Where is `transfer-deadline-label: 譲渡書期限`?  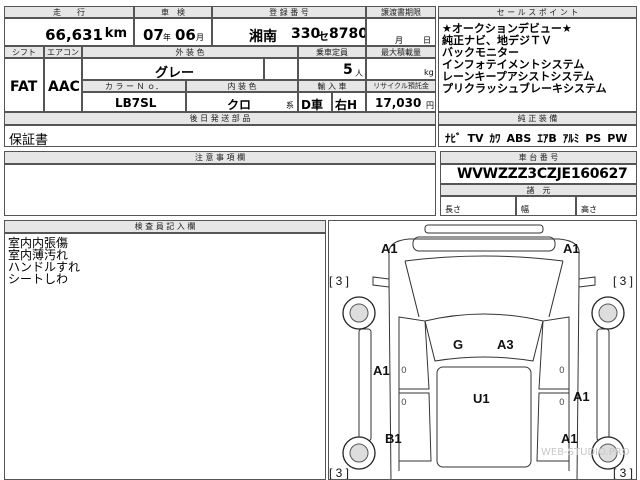 transfer-deadline-label: 譲渡書期限 is located at coordinates (401, 12).